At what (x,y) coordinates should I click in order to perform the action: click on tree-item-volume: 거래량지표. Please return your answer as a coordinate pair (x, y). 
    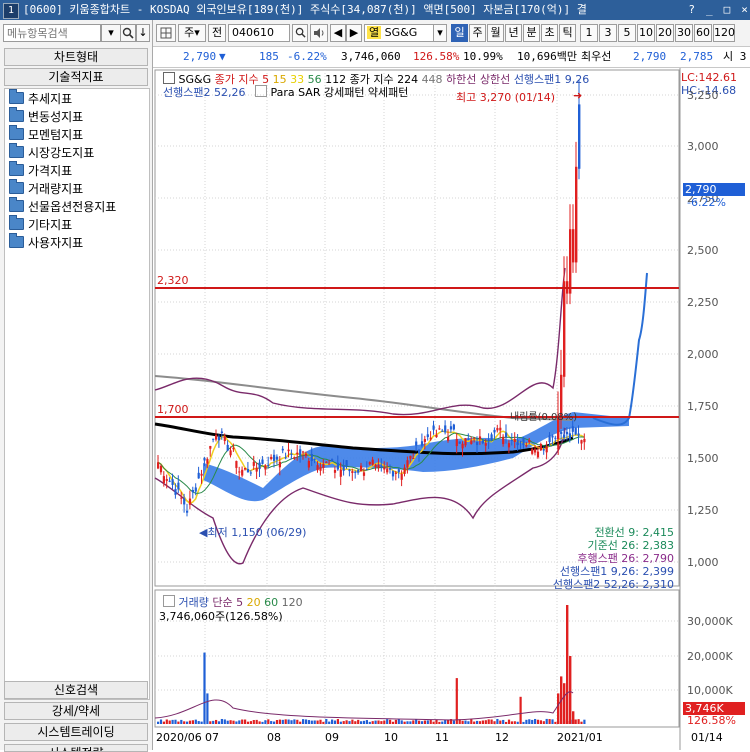
    Looking at the image, I should click on (46, 188).